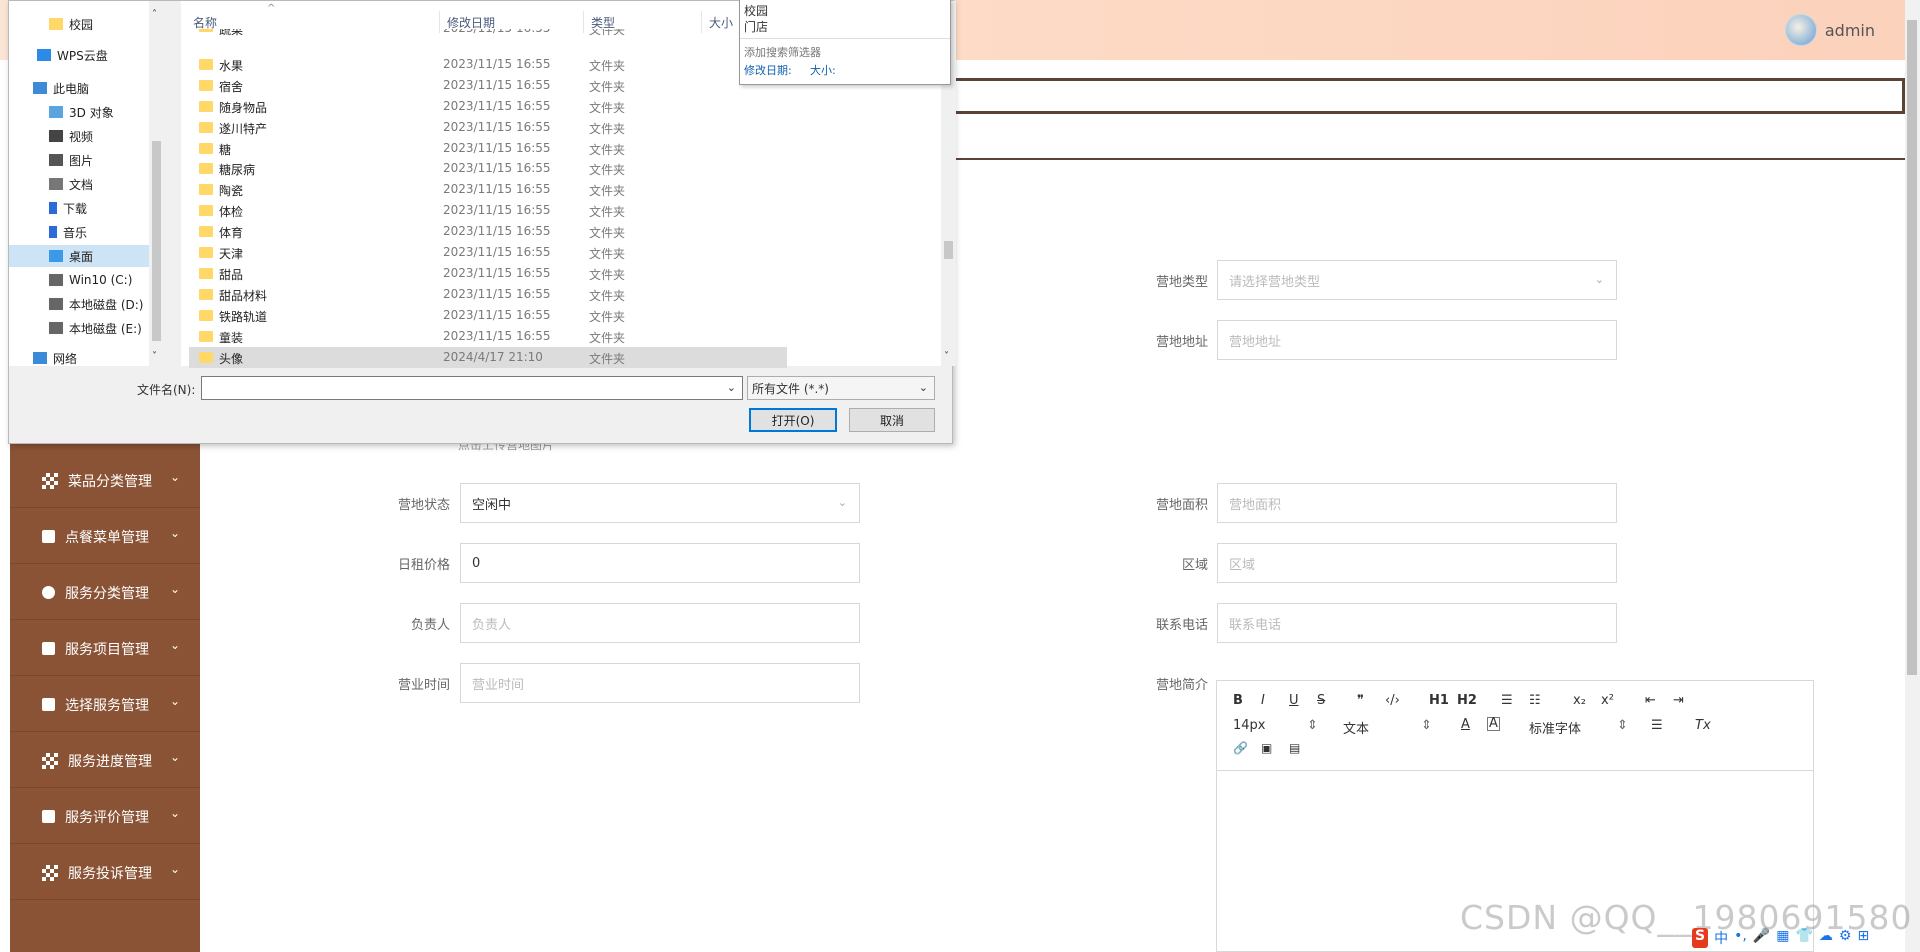 This screenshot has height=952, width=1920. Describe the element at coordinates (1417, 503) in the screenshot. I see `venue-area-input: 营地面积` at that location.